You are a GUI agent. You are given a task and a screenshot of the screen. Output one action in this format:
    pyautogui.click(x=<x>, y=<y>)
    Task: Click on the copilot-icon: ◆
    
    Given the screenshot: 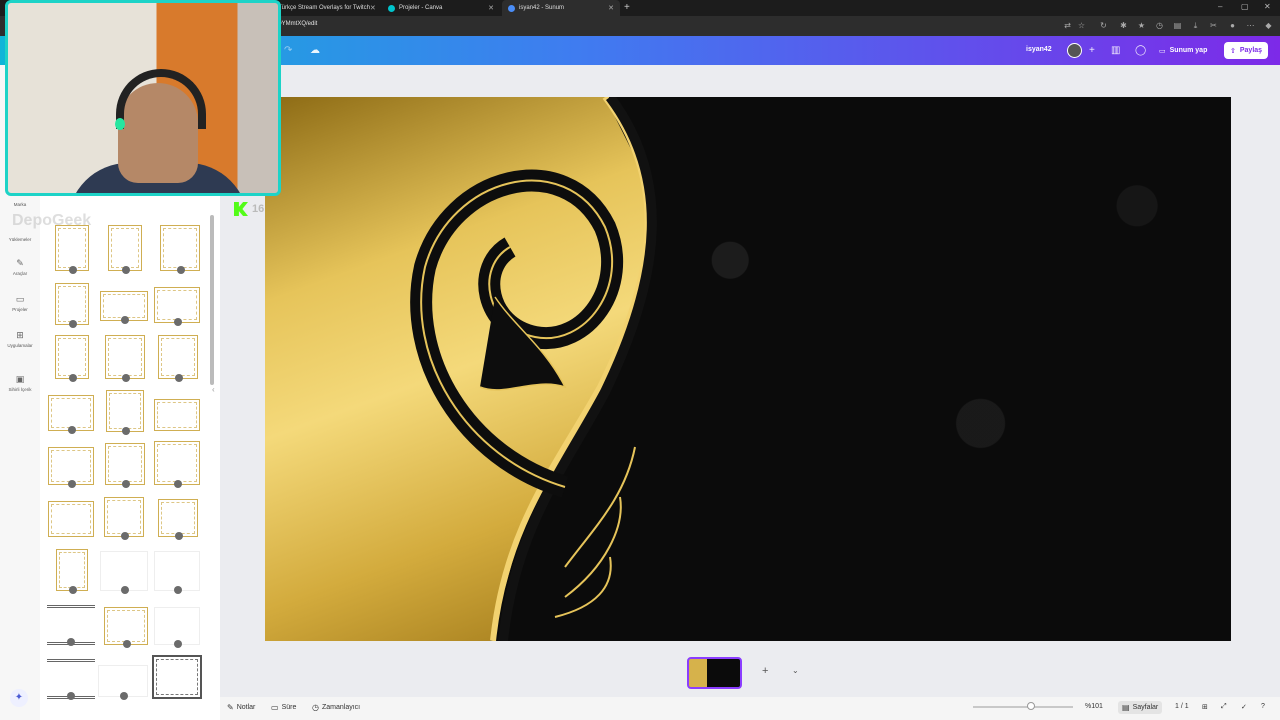 What is the action you would take?
    pyautogui.click(x=1268, y=25)
    